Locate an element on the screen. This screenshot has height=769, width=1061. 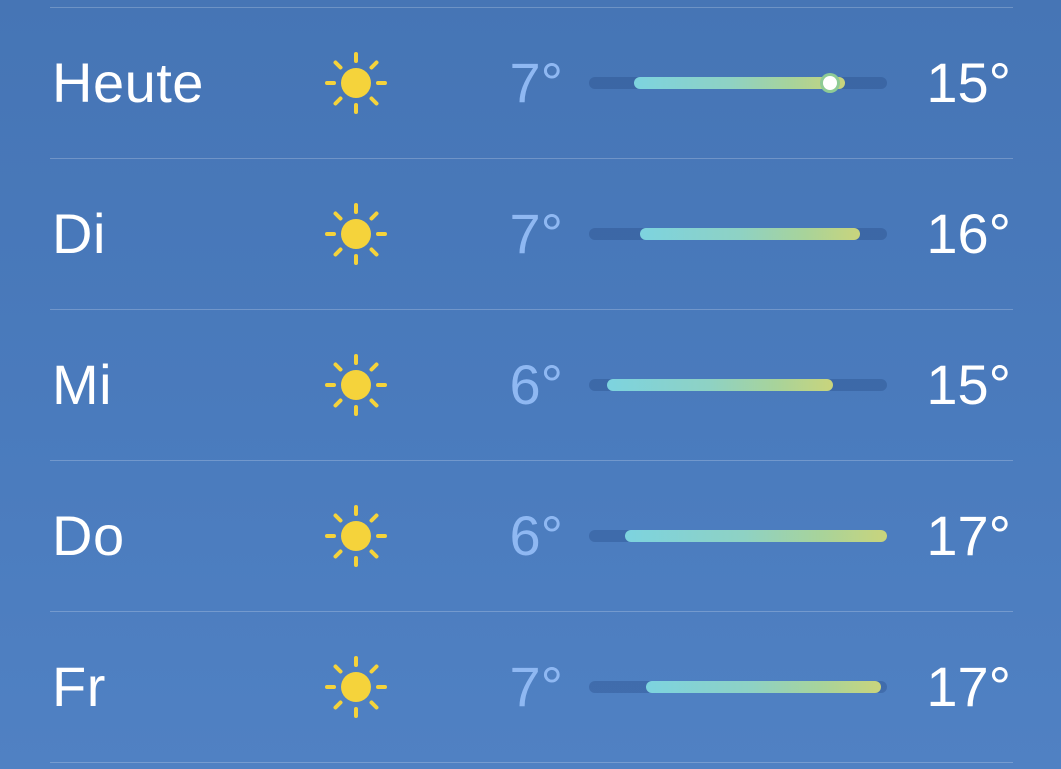
high-temperature: 16° is located at coordinates (968, 233).